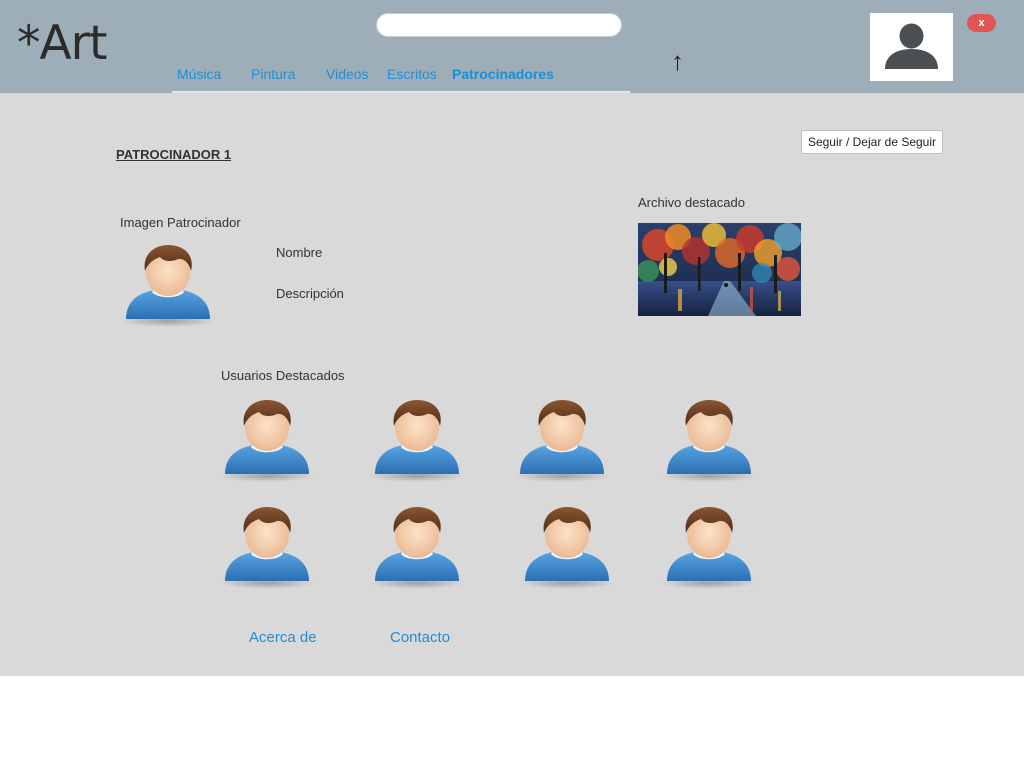 The height and width of the screenshot is (768, 1024). Describe the element at coordinates (503, 74) in the screenshot. I see `nav-patrocinadores: Patrocinadores` at that location.